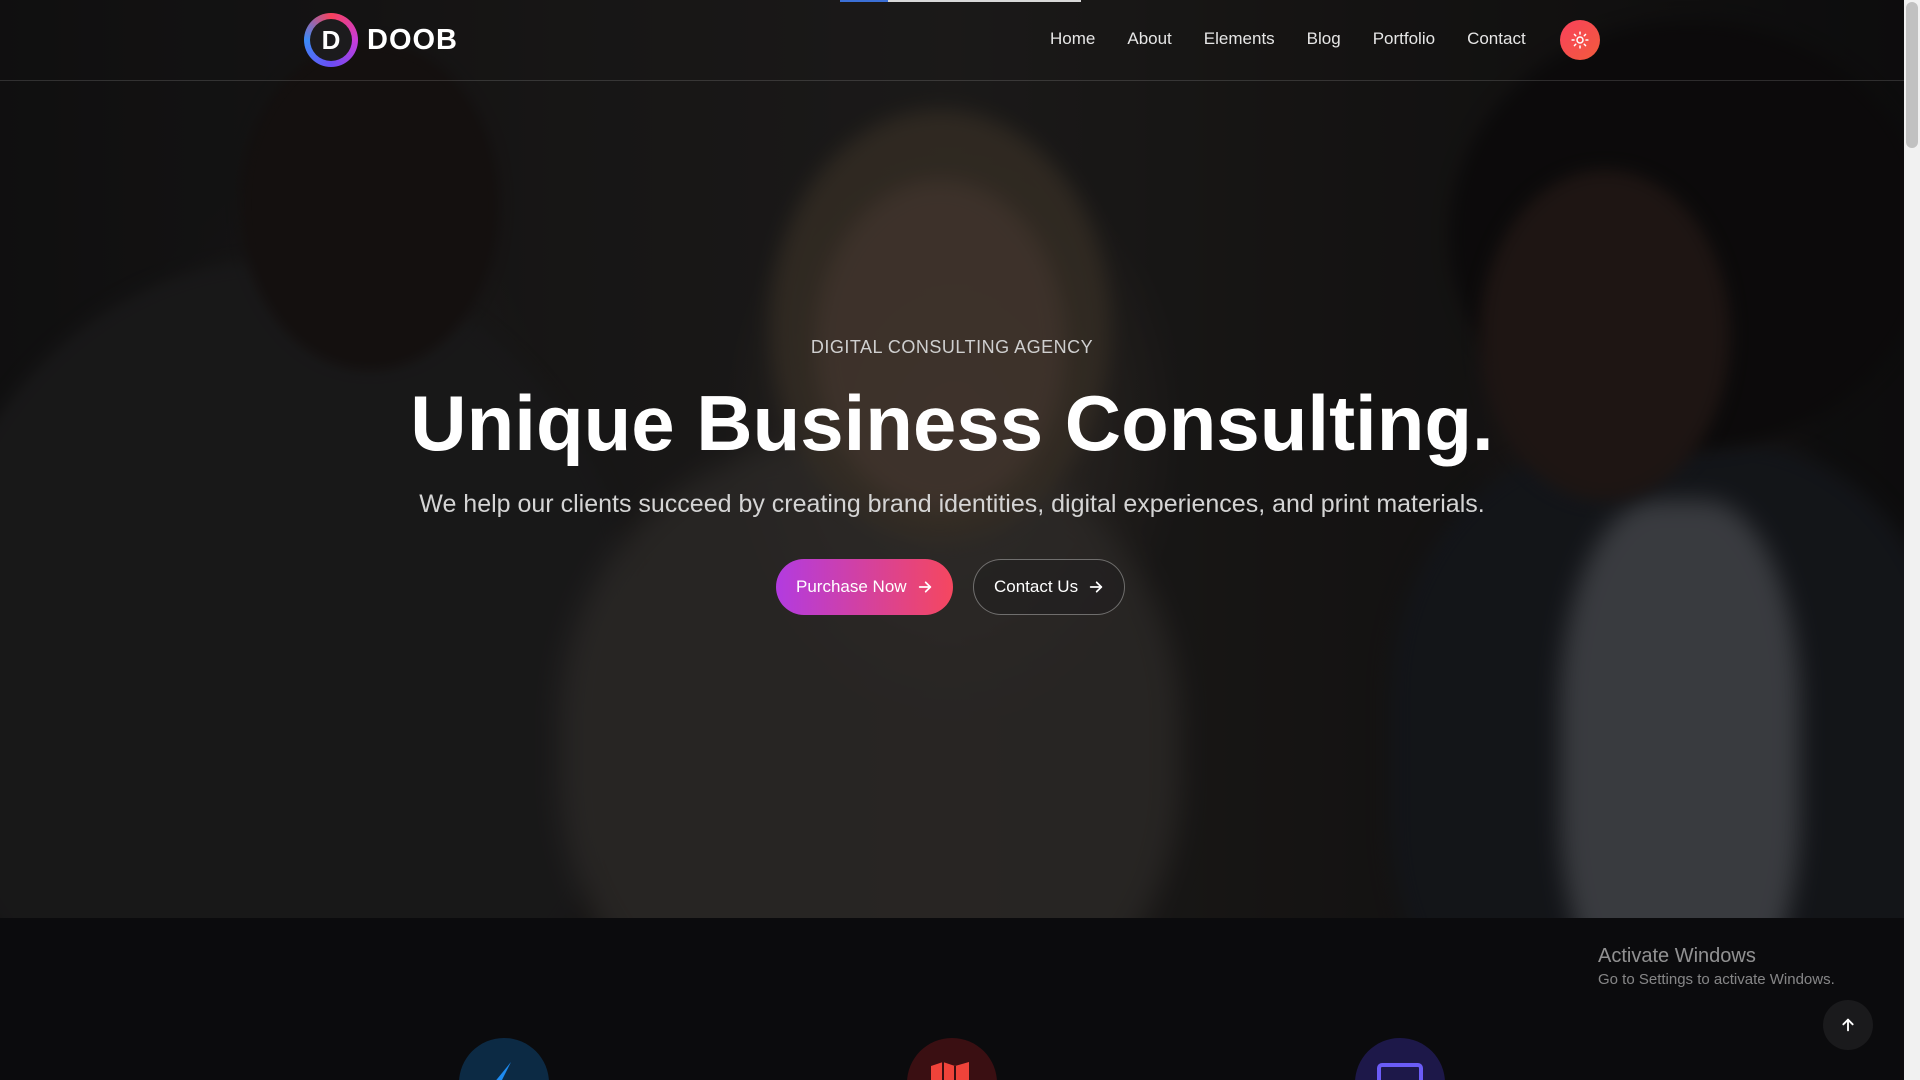 This screenshot has height=1080, width=1920. Describe the element at coordinates (1404, 39) in the screenshot. I see `nav-item-portfolio: Portfolio` at that location.